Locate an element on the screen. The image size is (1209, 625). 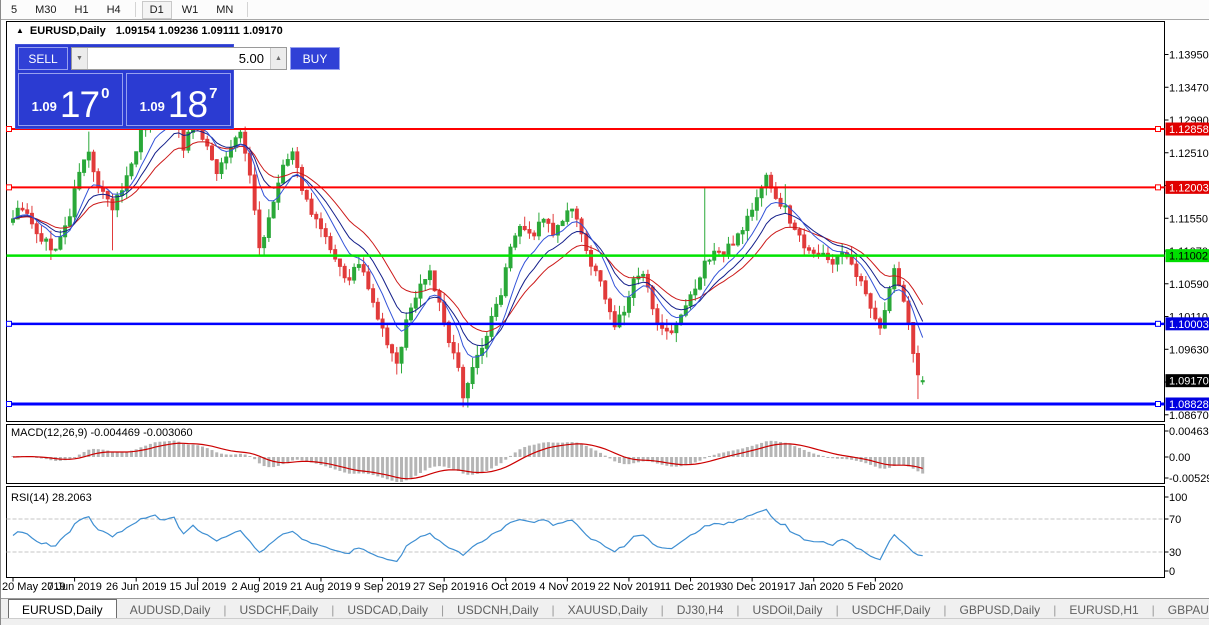
macd-axis: 0.00463 0.00 -0.005299 is located at coordinates (1186, 455).